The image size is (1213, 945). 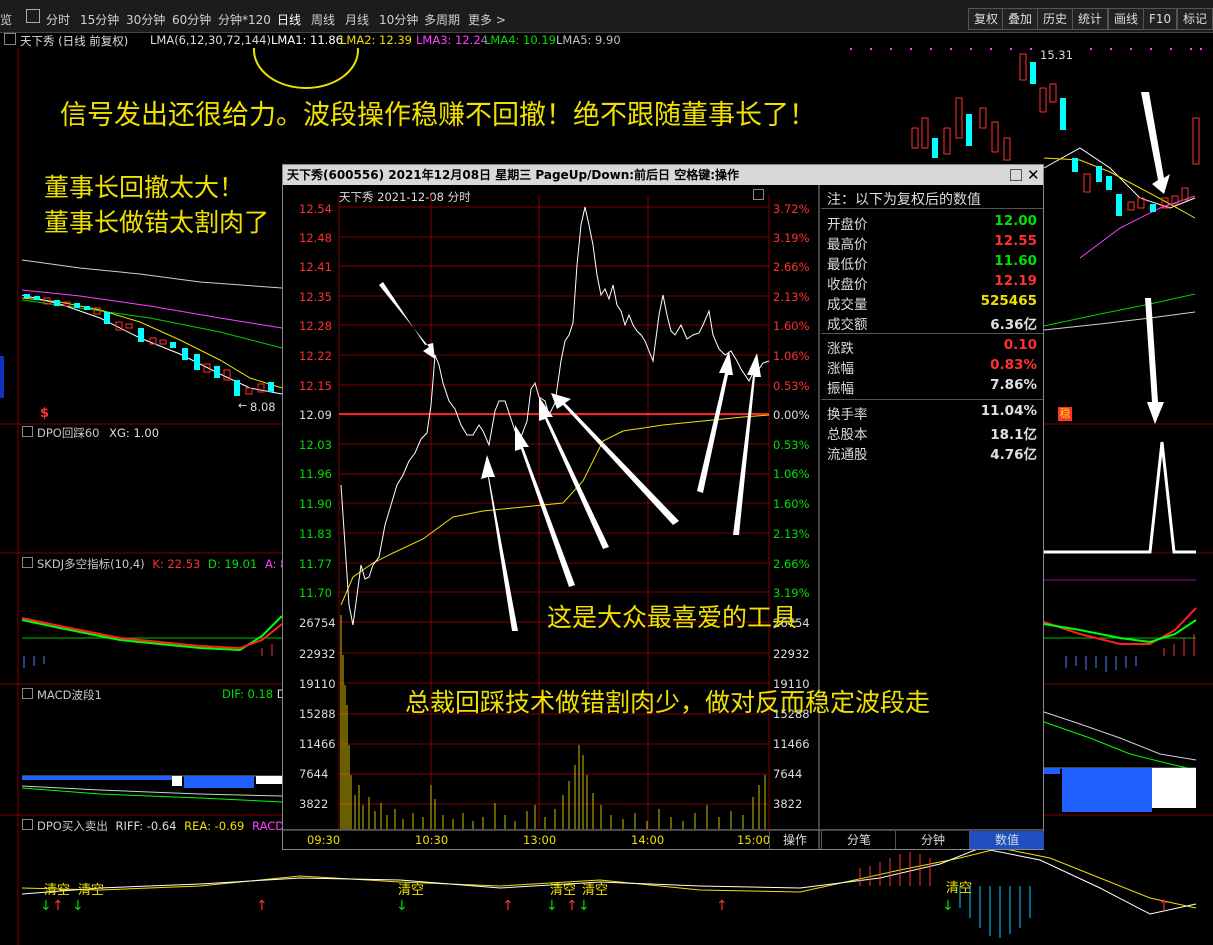 What do you see at coordinates (317, 623) in the screenshot?
I see `vol-tick: 26754` at bounding box center [317, 623].